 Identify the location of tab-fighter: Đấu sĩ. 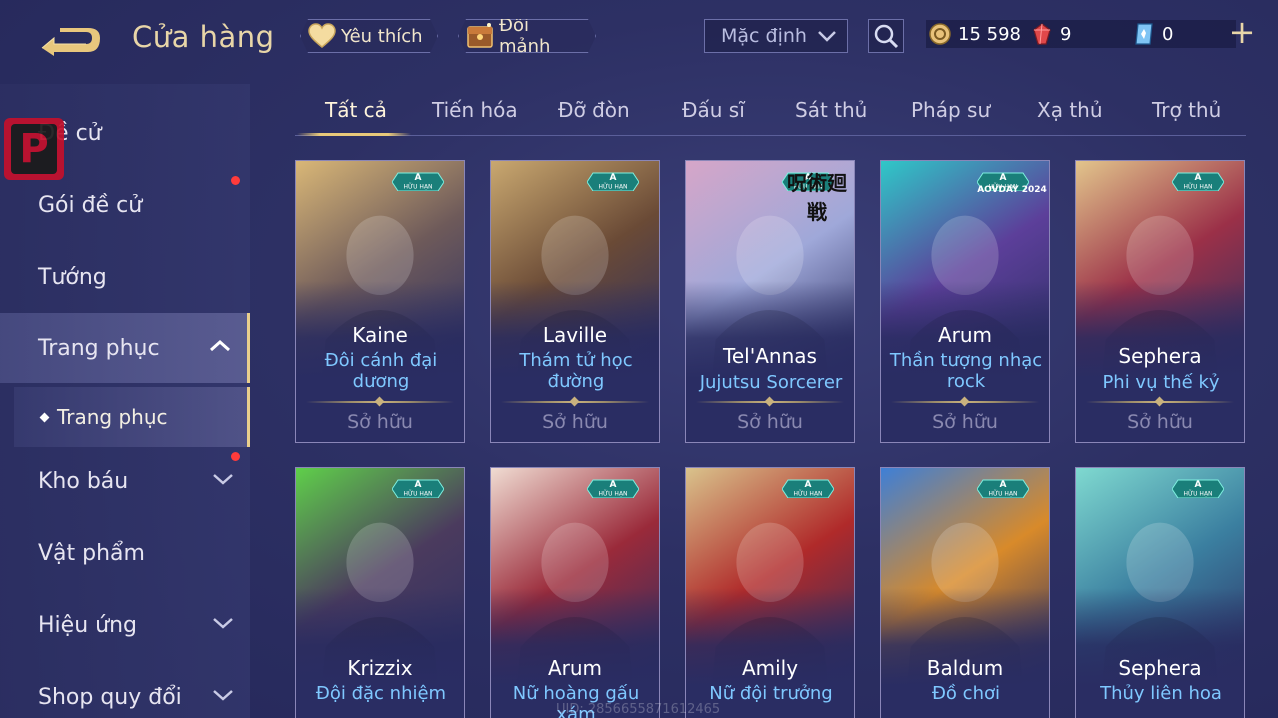
(713, 110).